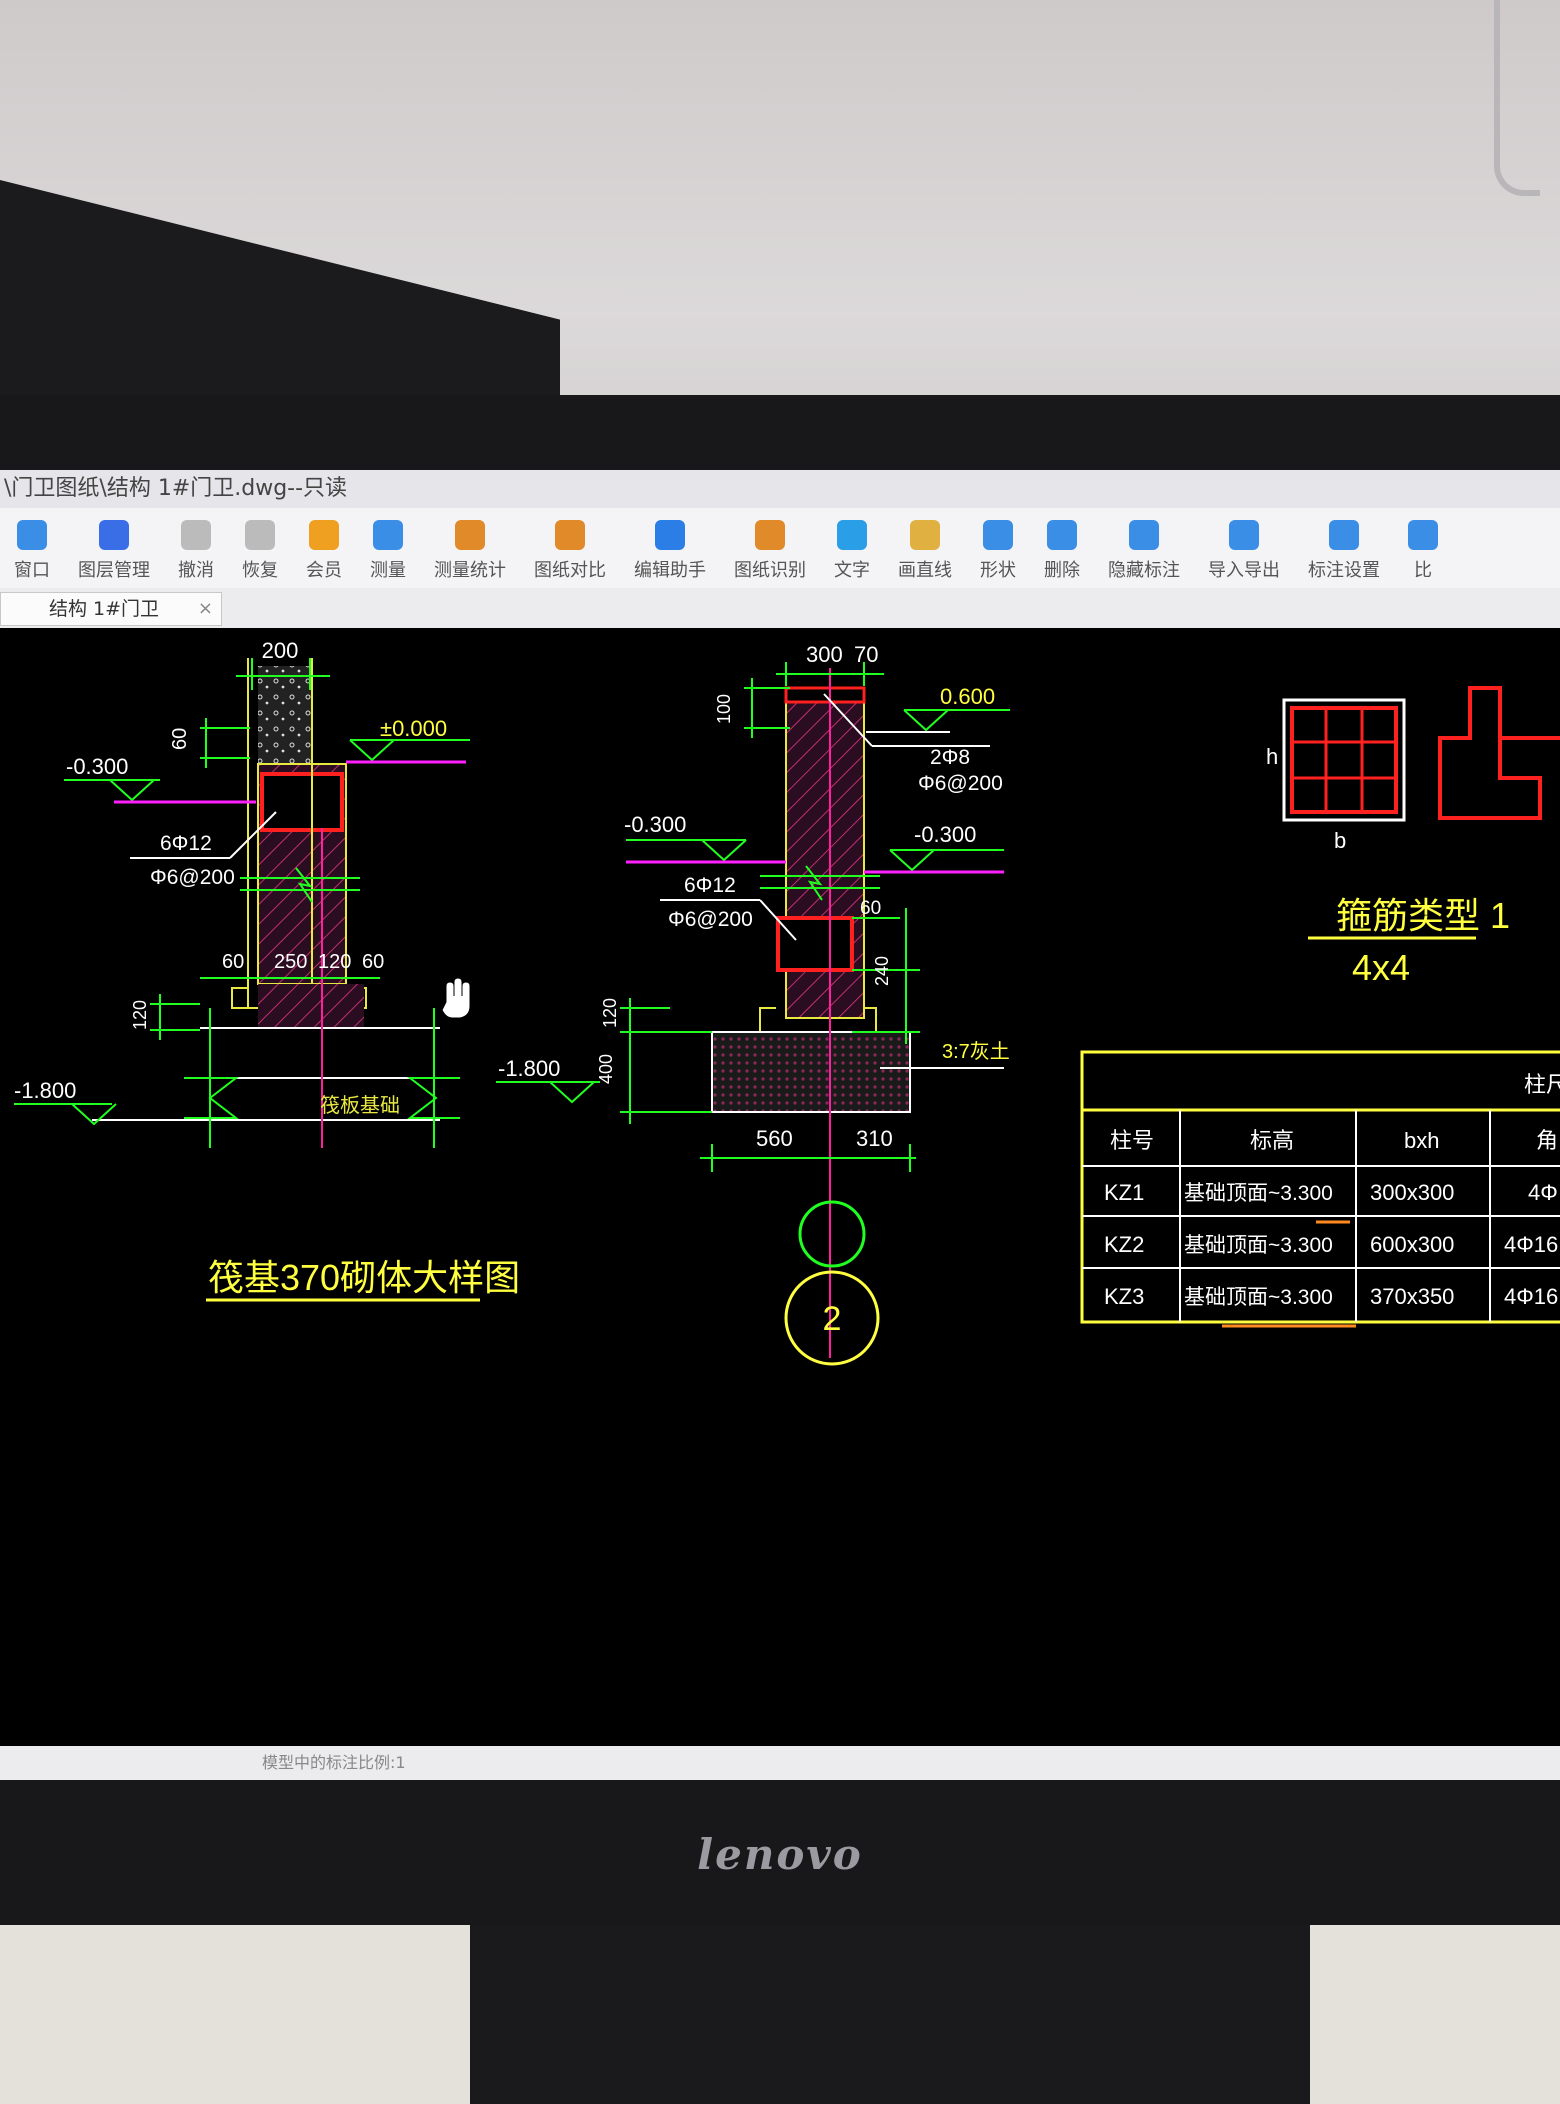 The height and width of the screenshot is (2104, 1560). Describe the element at coordinates (1062, 535) in the screenshot. I see `eraser-icon` at that location.